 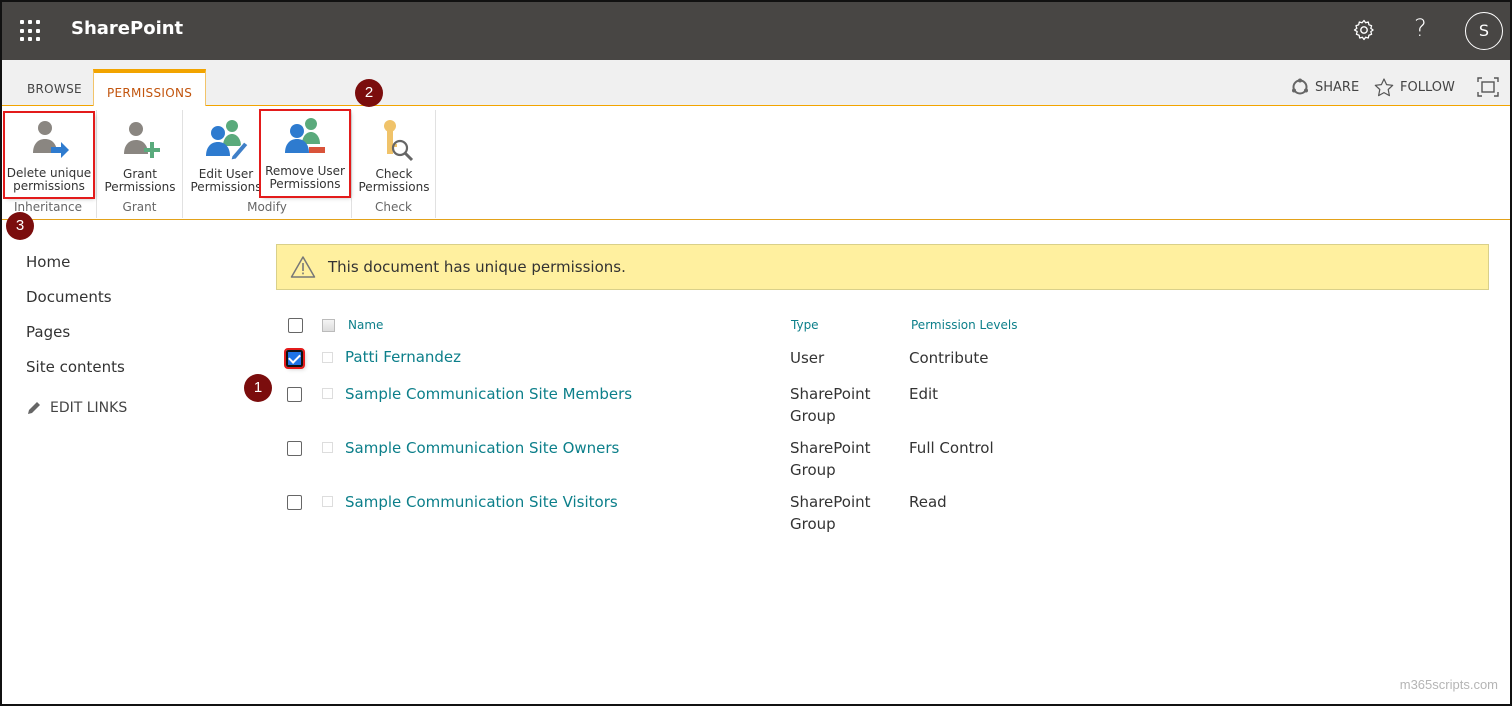 I want to click on watermark: m365scripts.com, so click(x=1448, y=684).